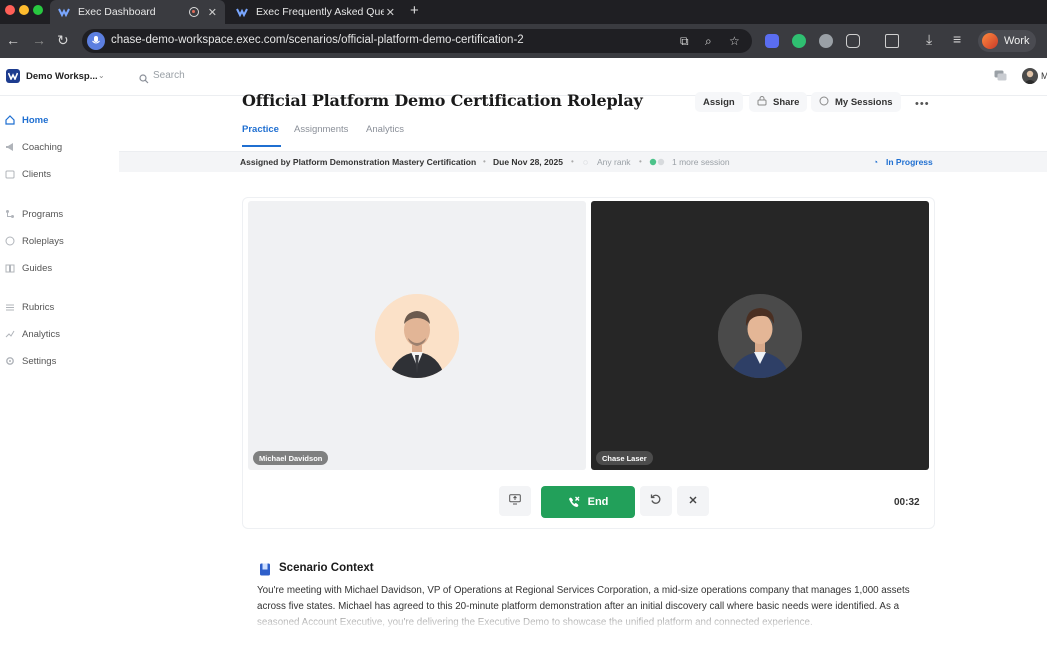 The width and height of the screenshot is (1047, 648). I want to click on profile-button: Work, so click(1007, 41).